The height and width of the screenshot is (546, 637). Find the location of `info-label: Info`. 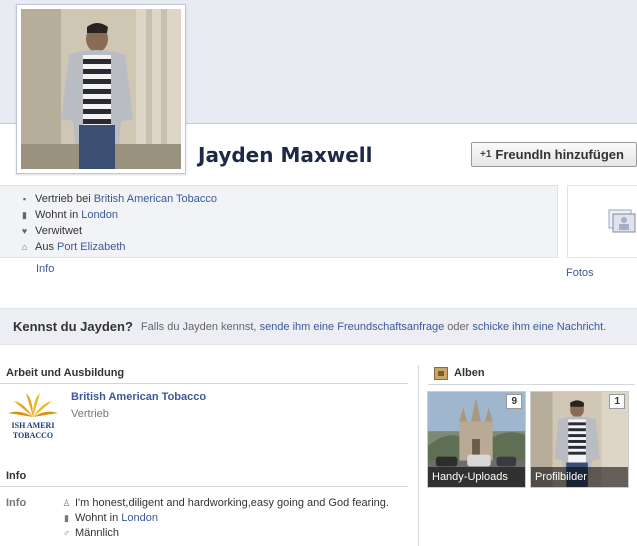

info-label: Info is located at coordinates (16, 503).